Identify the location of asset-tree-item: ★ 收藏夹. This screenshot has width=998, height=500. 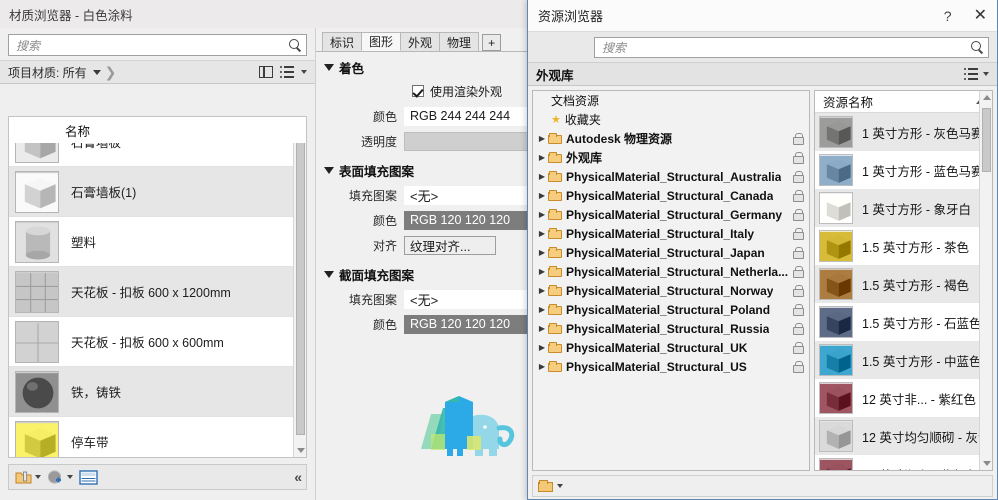
(671, 119).